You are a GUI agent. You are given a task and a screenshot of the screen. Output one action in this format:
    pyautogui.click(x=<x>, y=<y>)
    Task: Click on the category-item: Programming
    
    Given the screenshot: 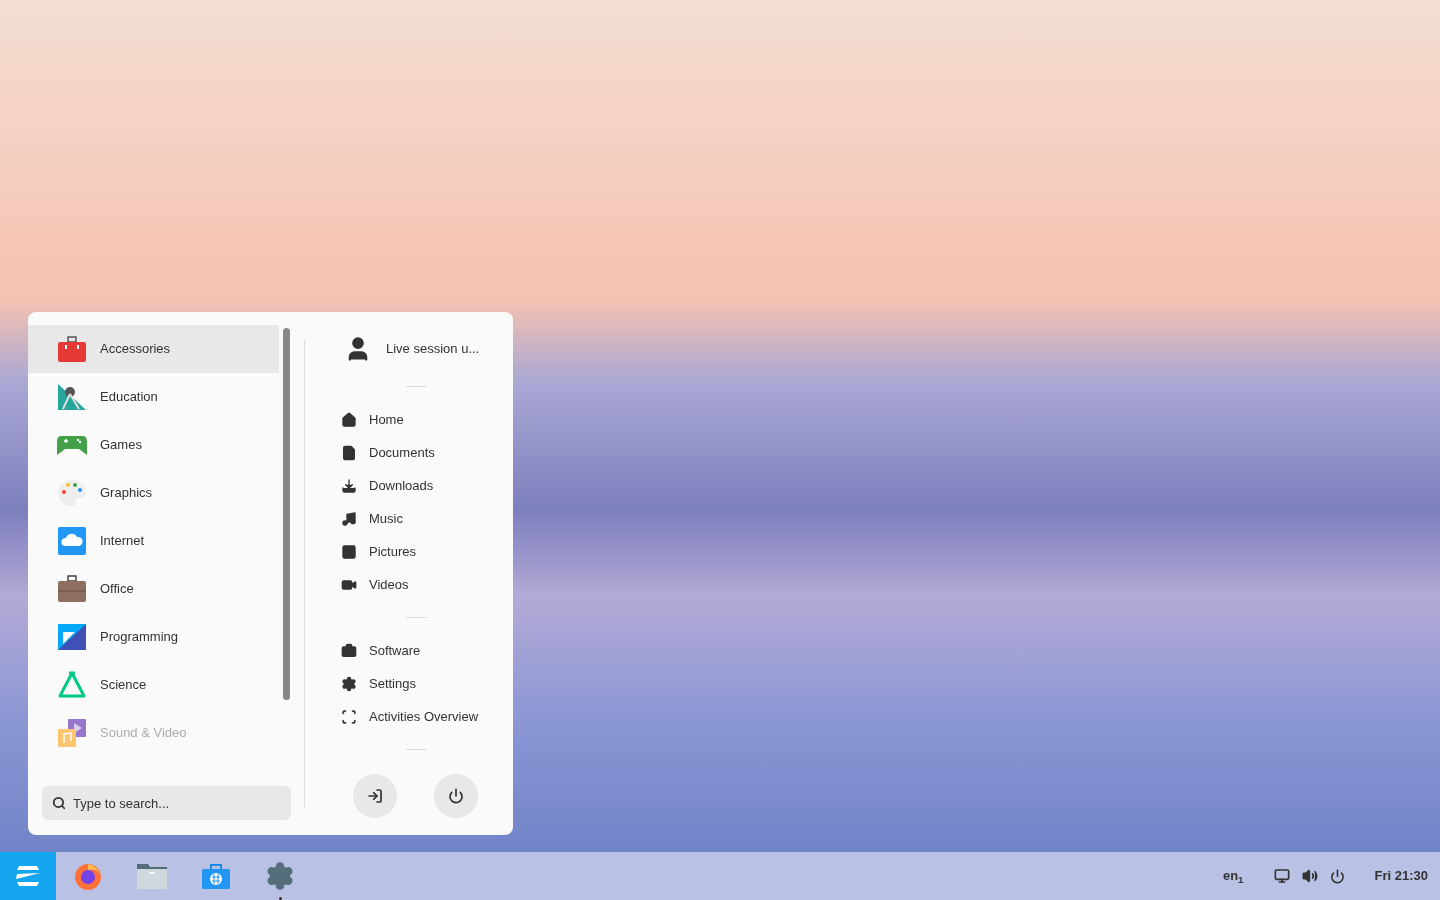 What is the action you would take?
    pyautogui.click(x=153, y=637)
    